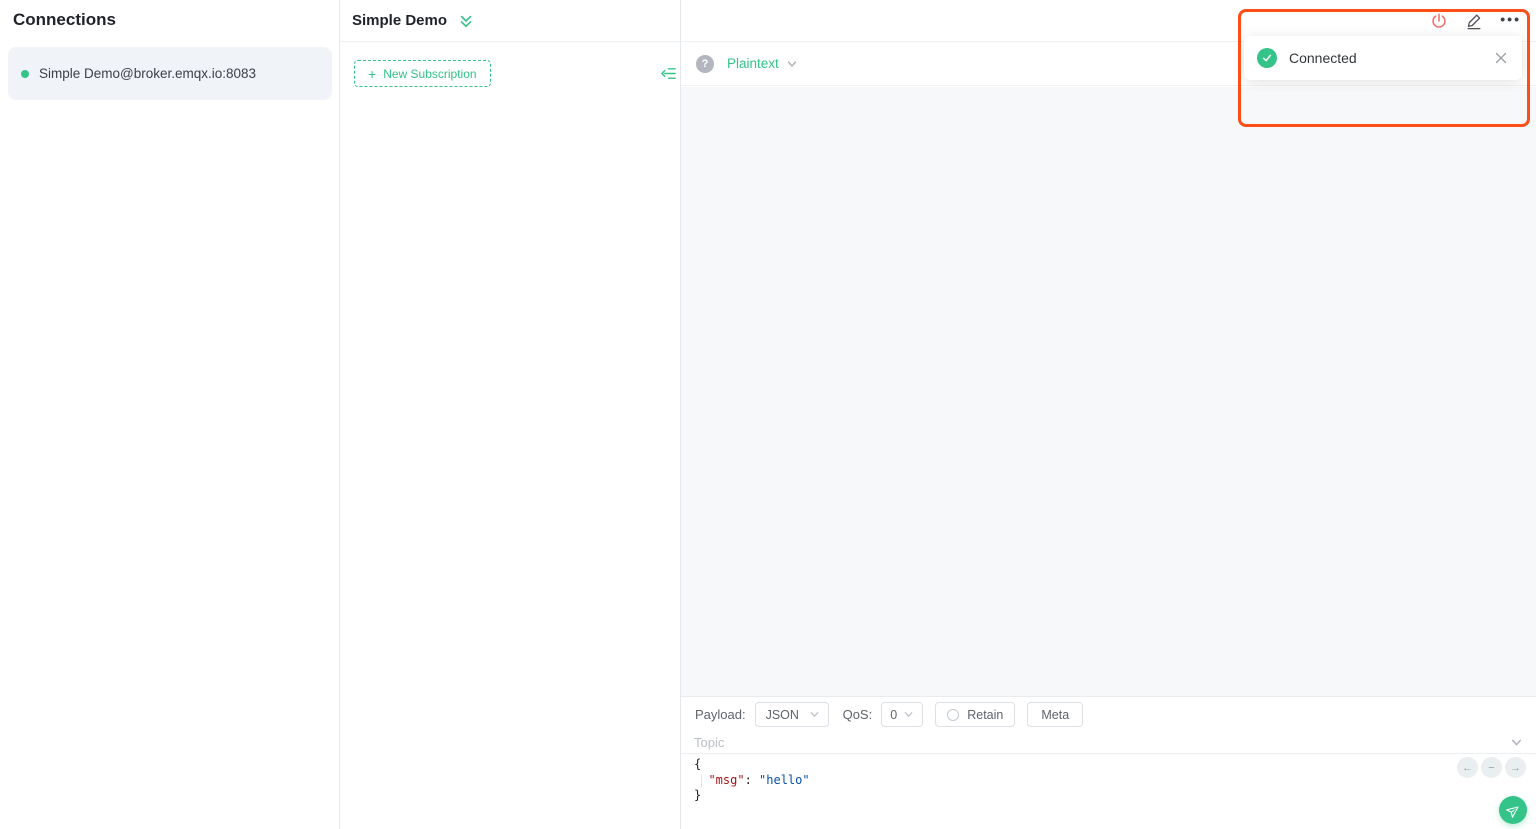 This screenshot has height=829, width=1536. I want to click on toast-status-text: Connected, so click(1323, 58).